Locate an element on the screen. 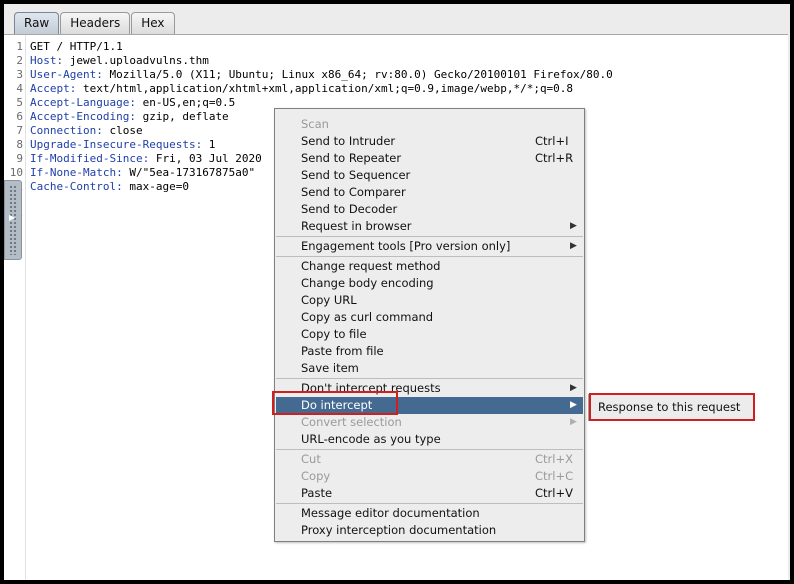 This screenshot has width=794, height=584. menu-item-label: Copy URL is located at coordinates (329, 300).